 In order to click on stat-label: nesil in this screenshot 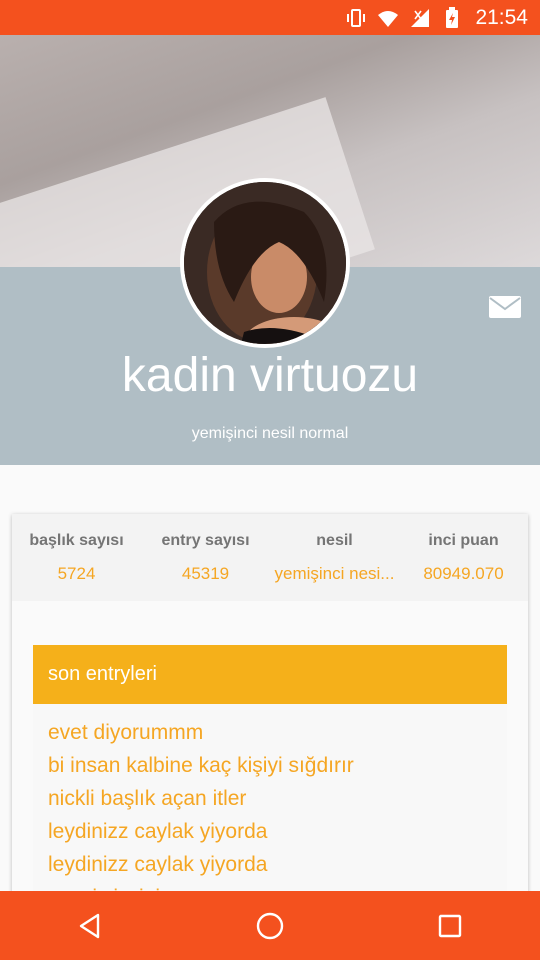, I will do `click(334, 540)`.